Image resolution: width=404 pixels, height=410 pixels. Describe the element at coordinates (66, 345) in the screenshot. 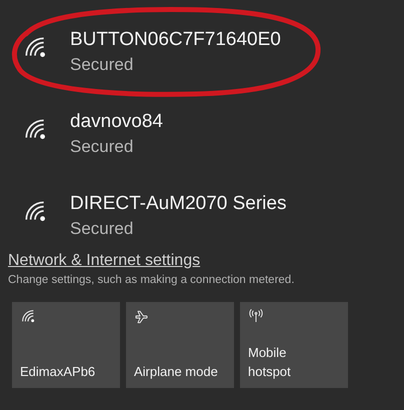

I see `quick-action-tile: EdimaxAPb6` at that location.